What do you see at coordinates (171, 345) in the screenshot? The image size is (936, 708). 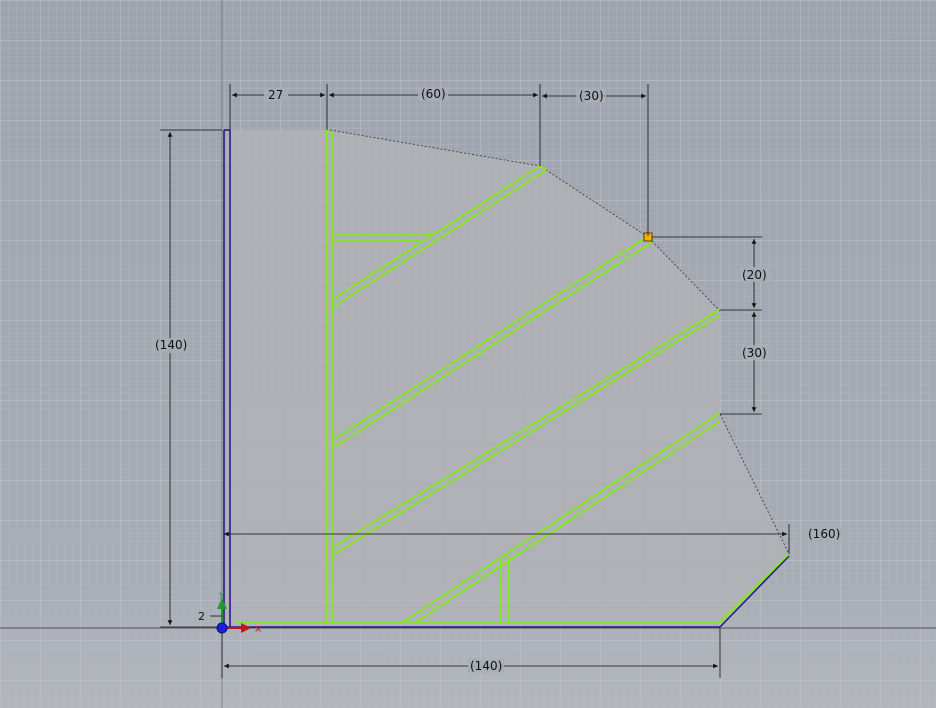 I see `dimension-left-height: (140)` at bounding box center [171, 345].